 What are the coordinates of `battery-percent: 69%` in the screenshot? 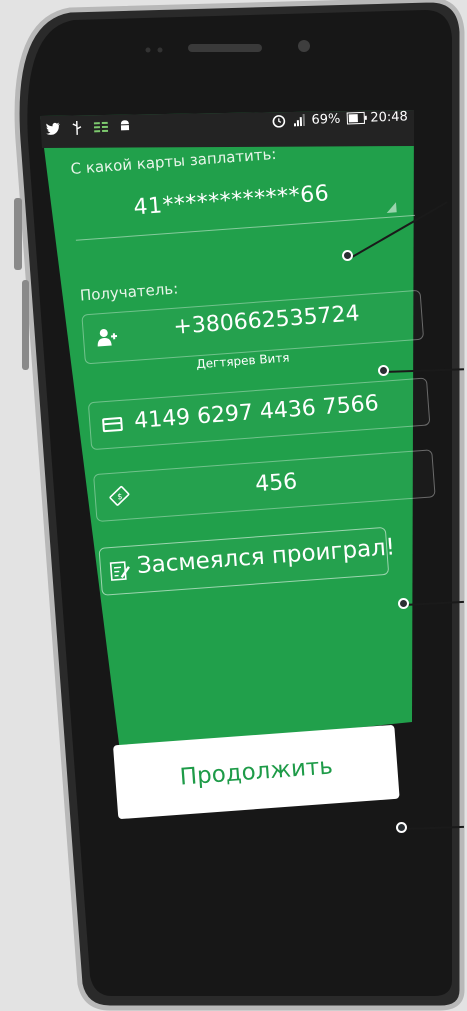 It's located at (326, 119).